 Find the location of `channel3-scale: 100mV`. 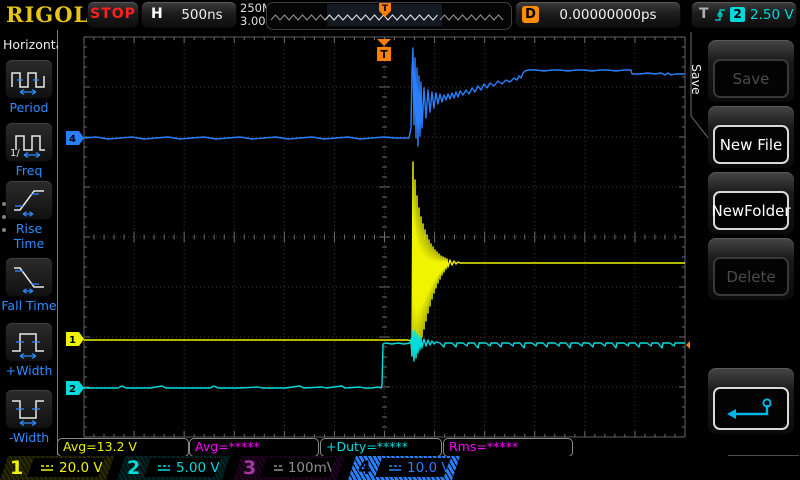

channel3-scale: 100mV is located at coordinates (311, 467).